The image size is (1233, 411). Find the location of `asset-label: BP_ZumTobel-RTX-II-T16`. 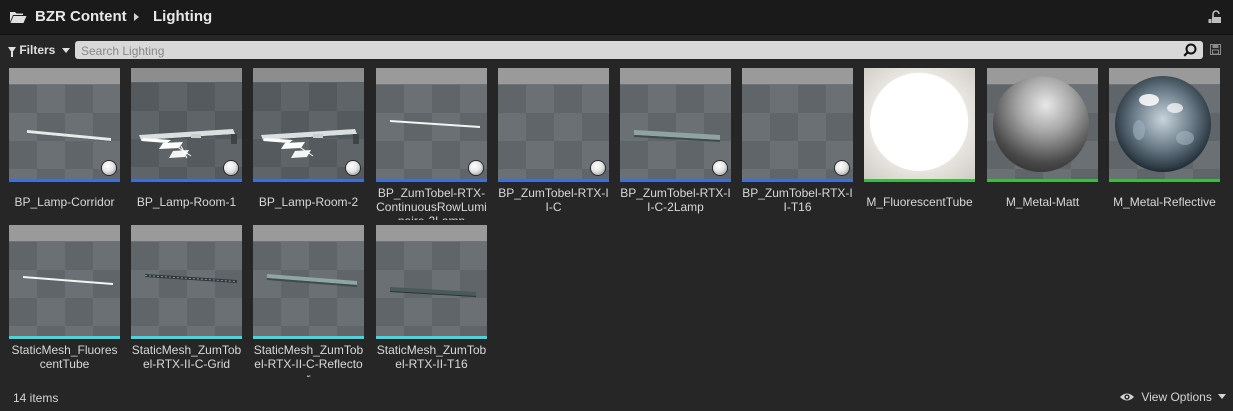

asset-label: BP_ZumTobel-RTX-II-T16 is located at coordinates (797, 200).